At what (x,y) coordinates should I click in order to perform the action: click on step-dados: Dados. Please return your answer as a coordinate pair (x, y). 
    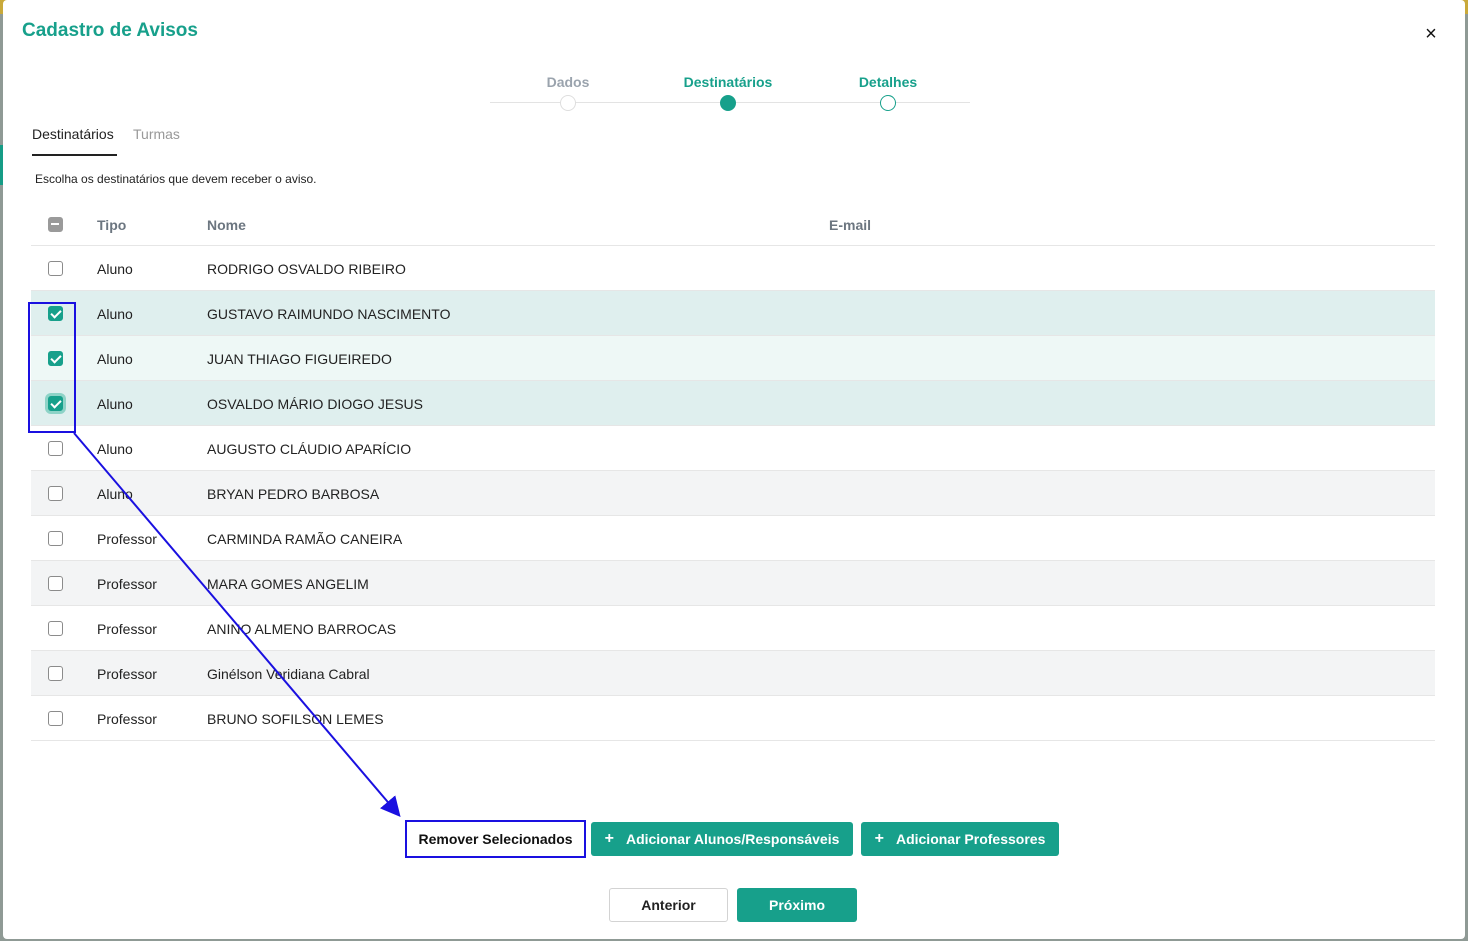
    Looking at the image, I should click on (568, 92).